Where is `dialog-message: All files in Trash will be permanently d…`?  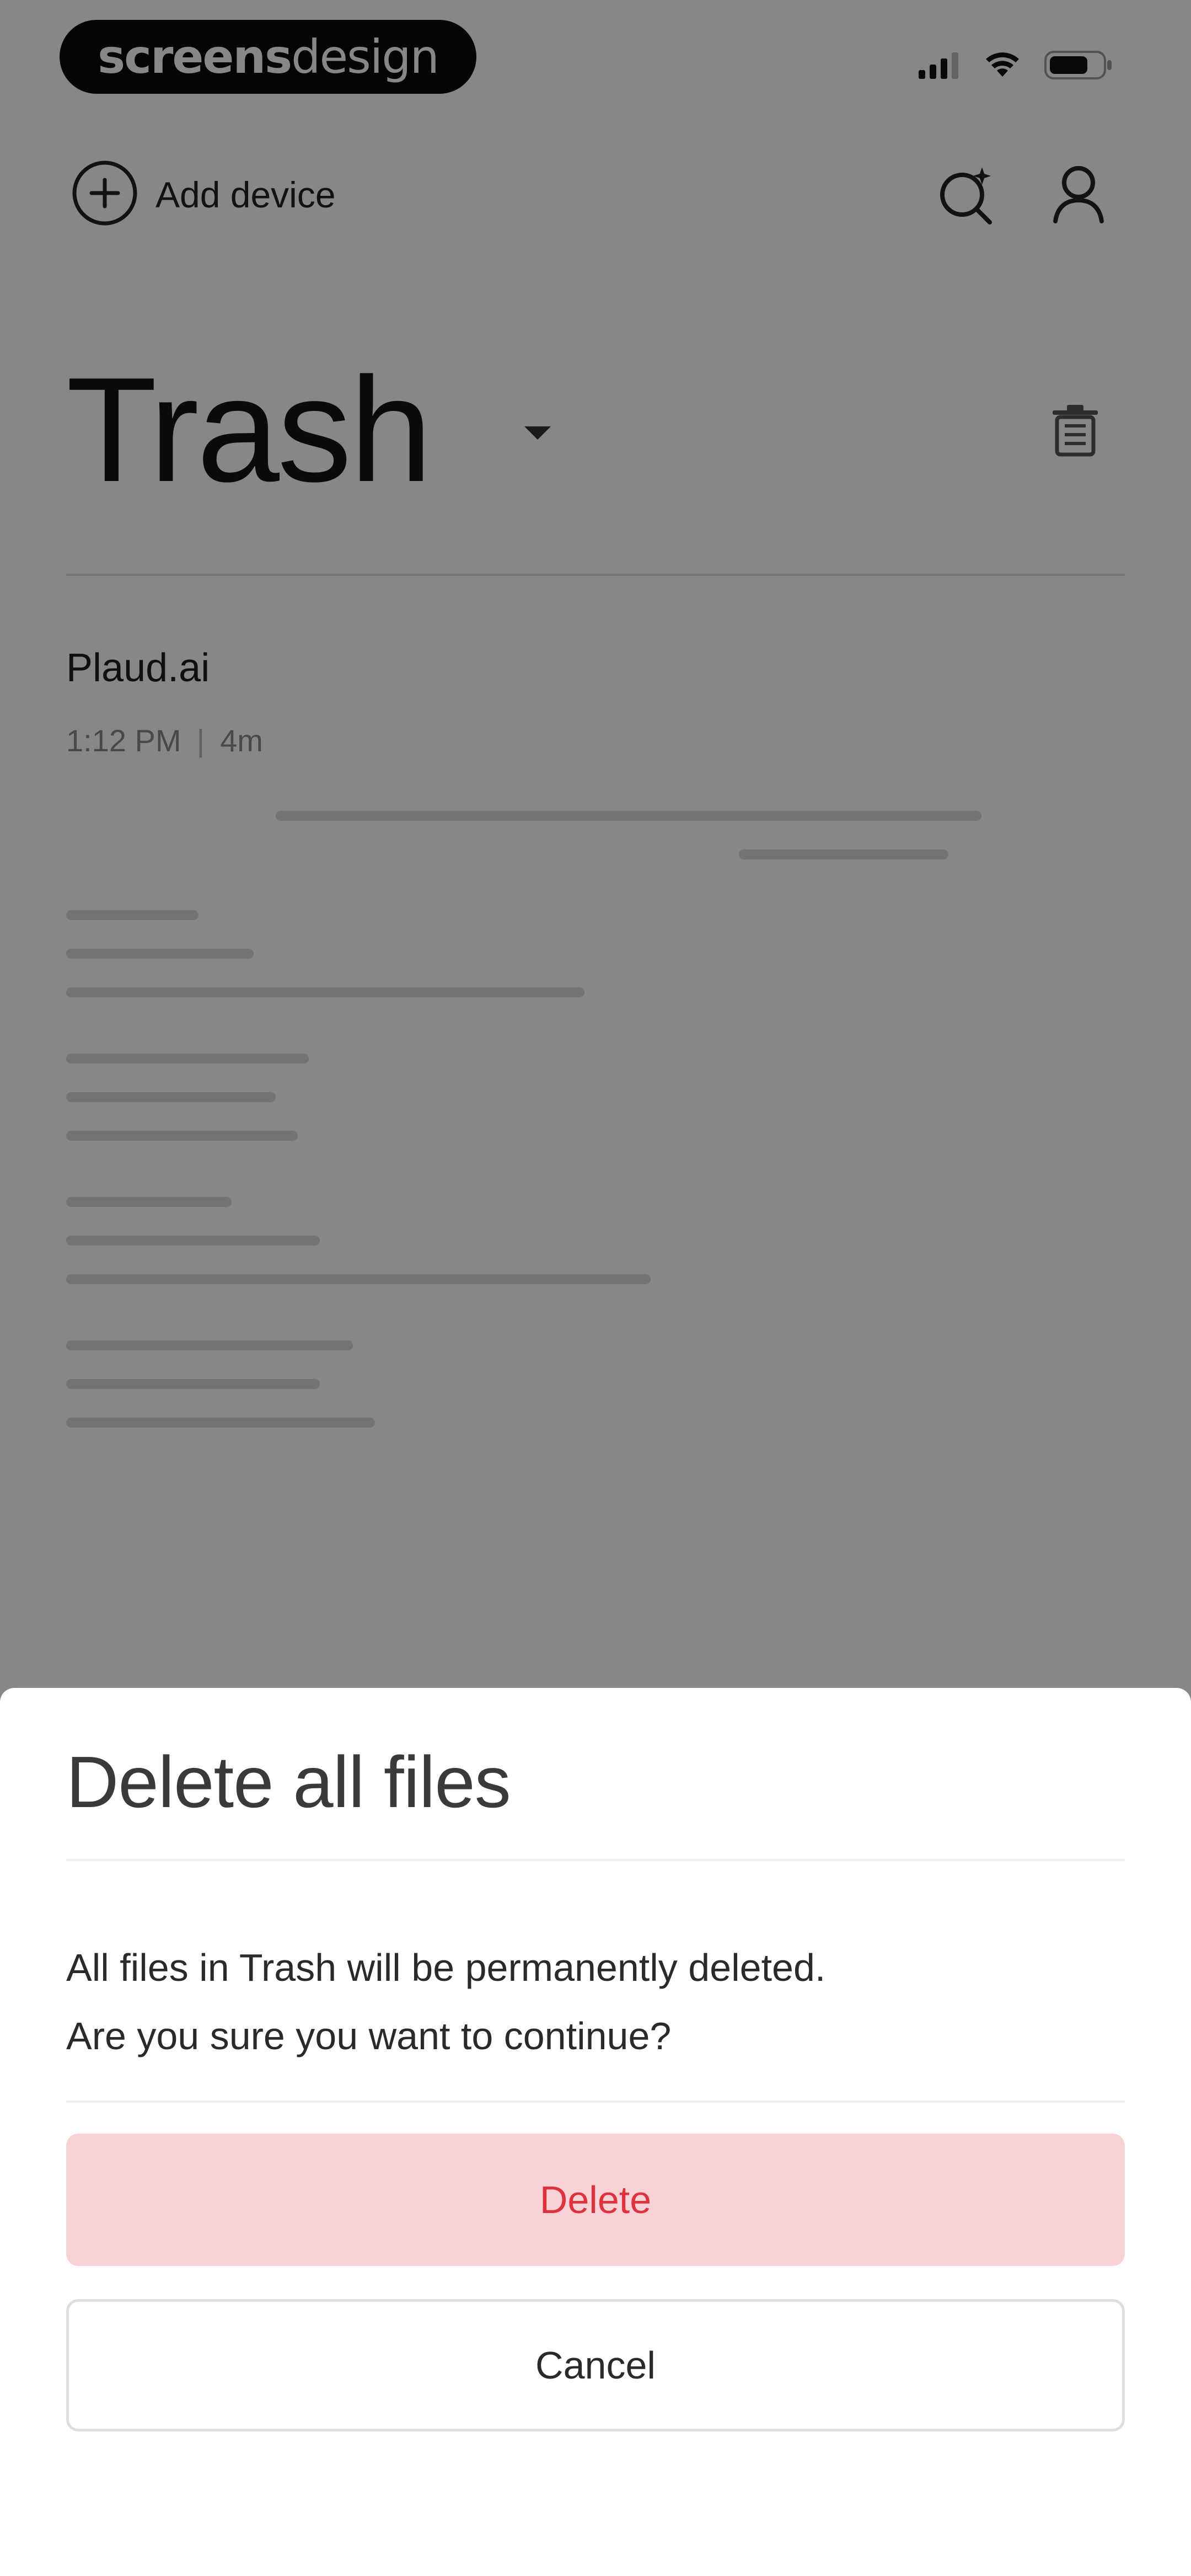 dialog-message: All files in Trash will be permanently d… is located at coordinates (595, 2001).